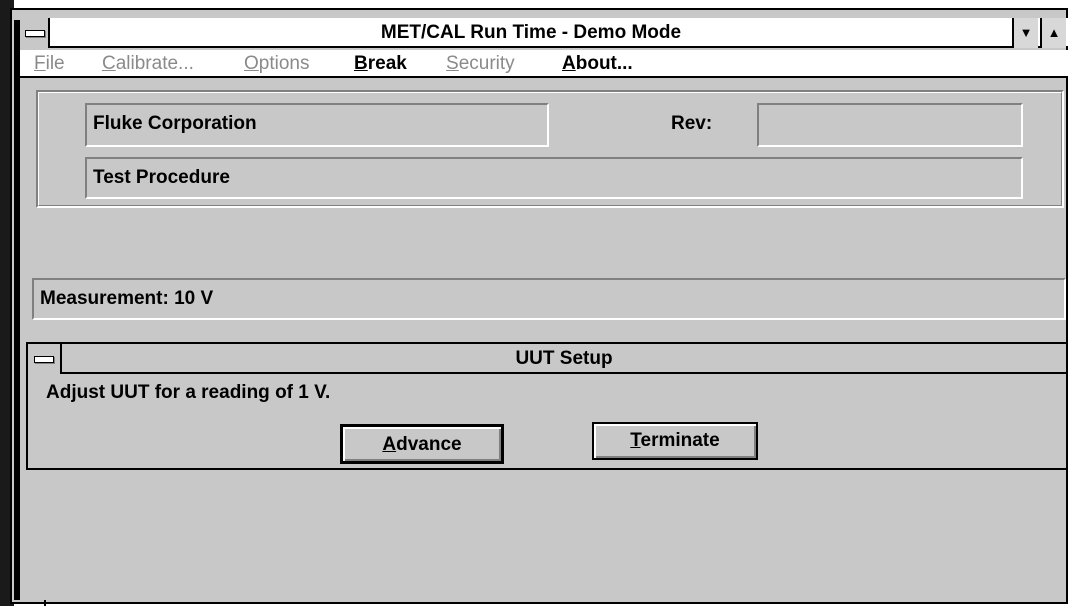  I want to click on system-menu-icon, so click(35, 33).